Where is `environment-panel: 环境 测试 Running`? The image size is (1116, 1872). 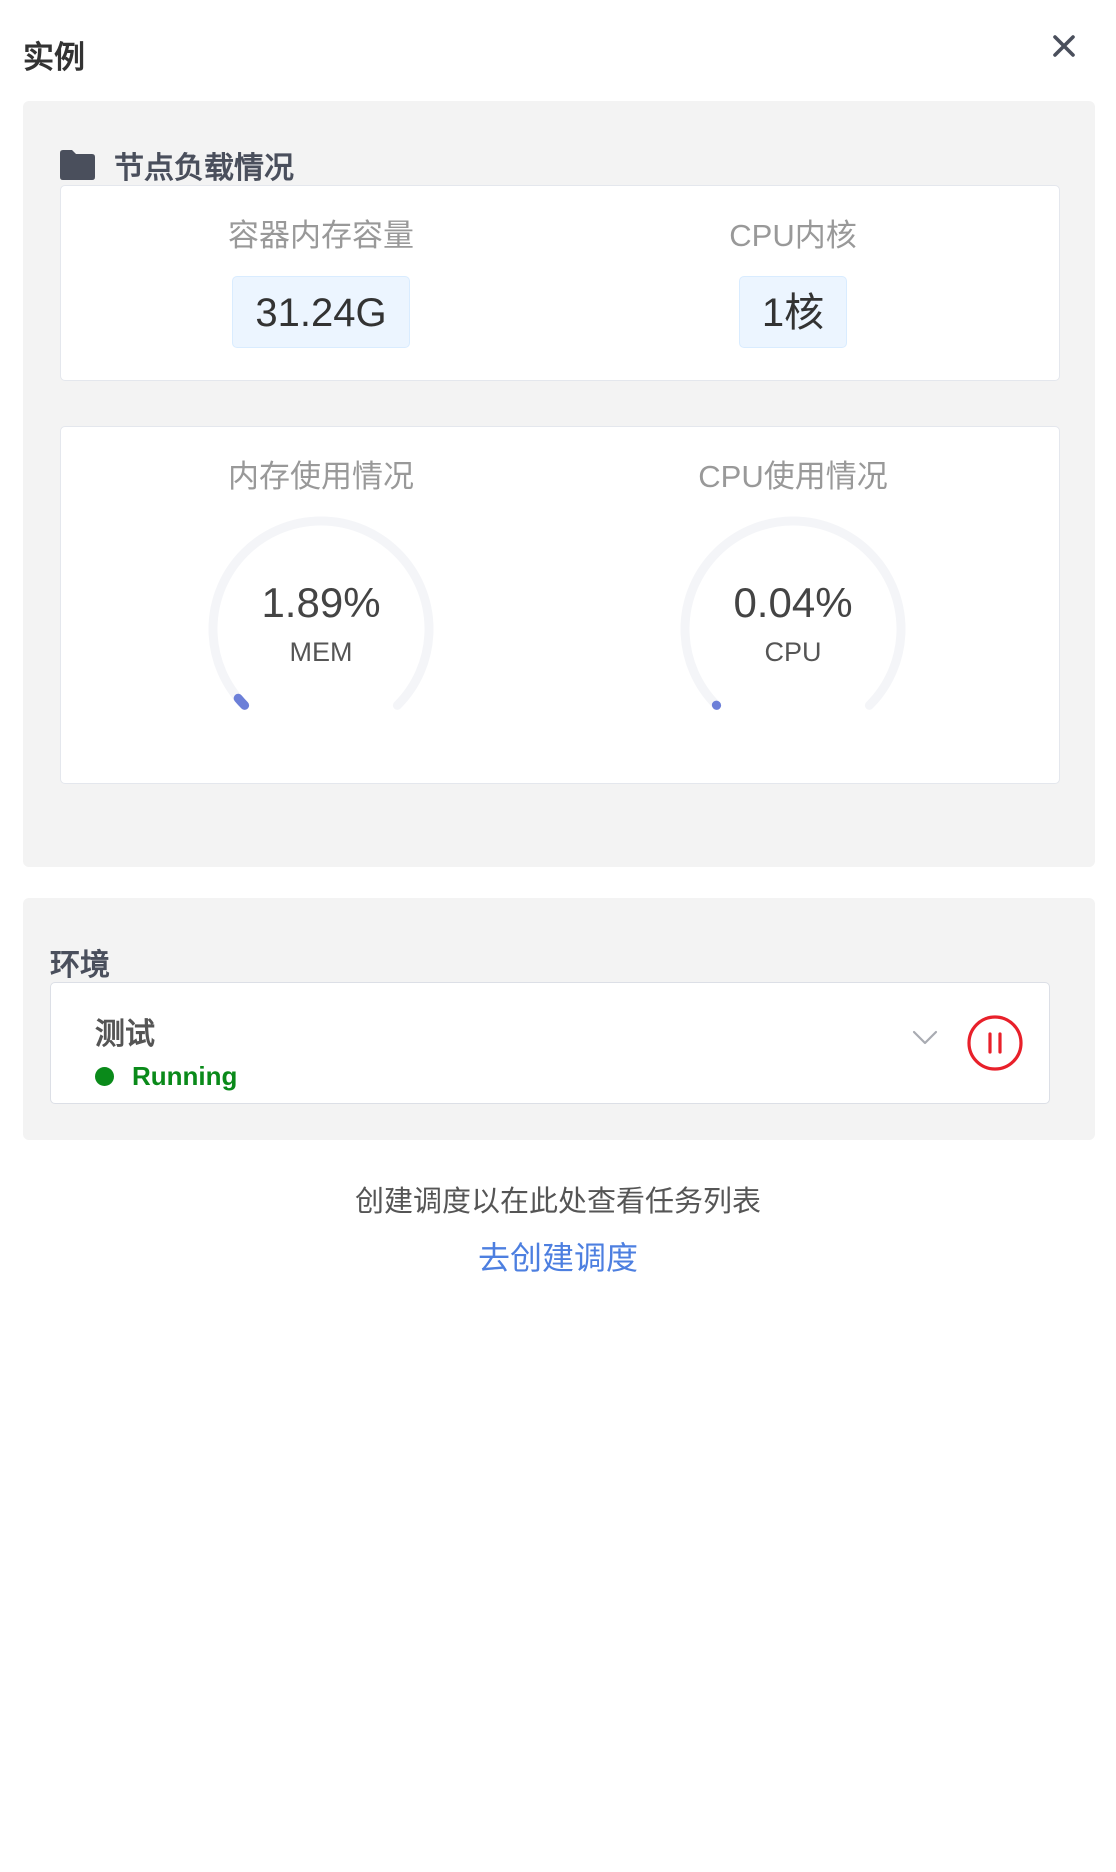
environment-panel: 环境 测试 Running is located at coordinates (559, 1019).